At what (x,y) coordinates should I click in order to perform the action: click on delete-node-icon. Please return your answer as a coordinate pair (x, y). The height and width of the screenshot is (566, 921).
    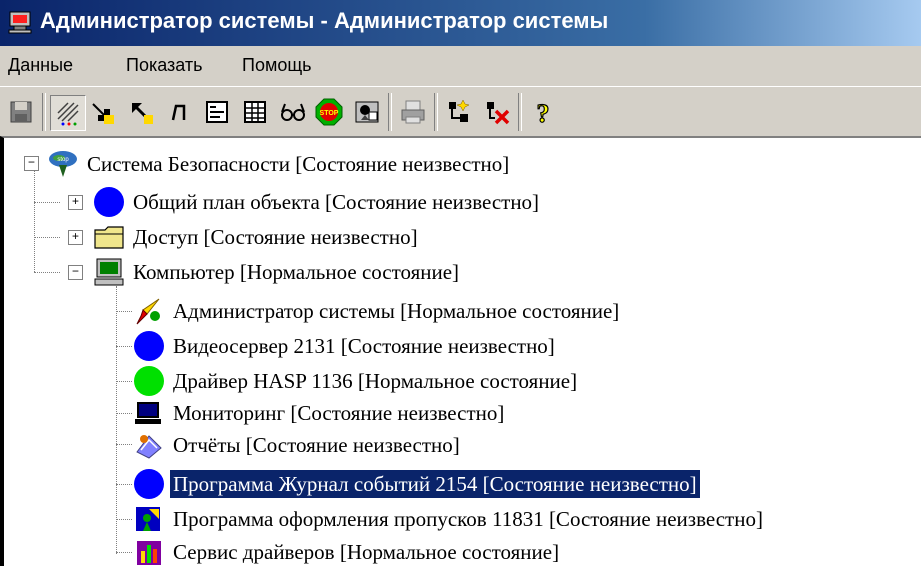
    Looking at the image, I should click on (498, 113).